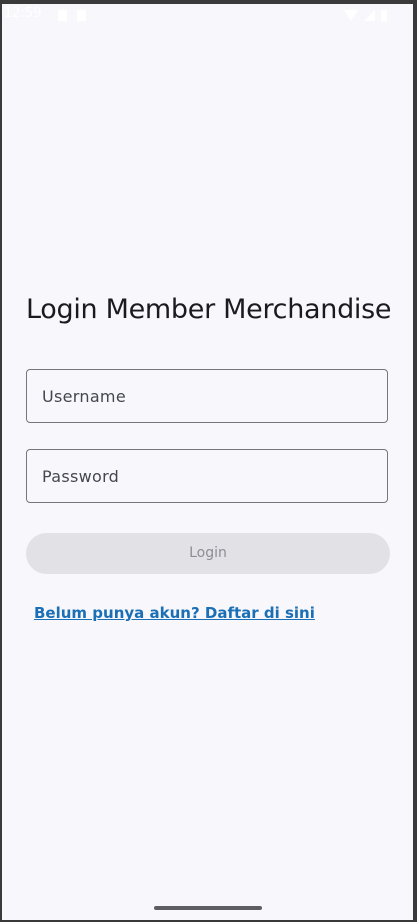 This screenshot has height=922, width=417. I want to click on password-field, so click(207, 476).